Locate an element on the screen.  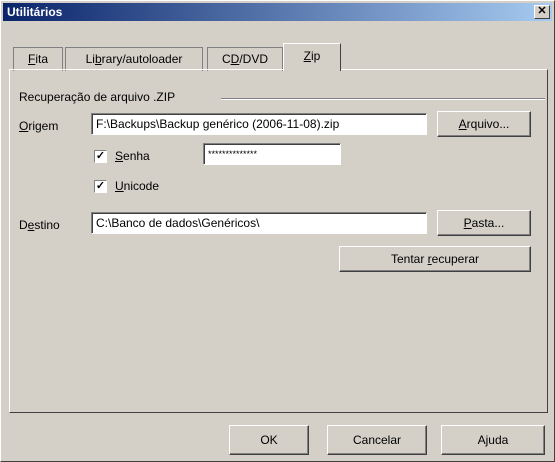
window-title: Utilitários is located at coordinates (35, 12).